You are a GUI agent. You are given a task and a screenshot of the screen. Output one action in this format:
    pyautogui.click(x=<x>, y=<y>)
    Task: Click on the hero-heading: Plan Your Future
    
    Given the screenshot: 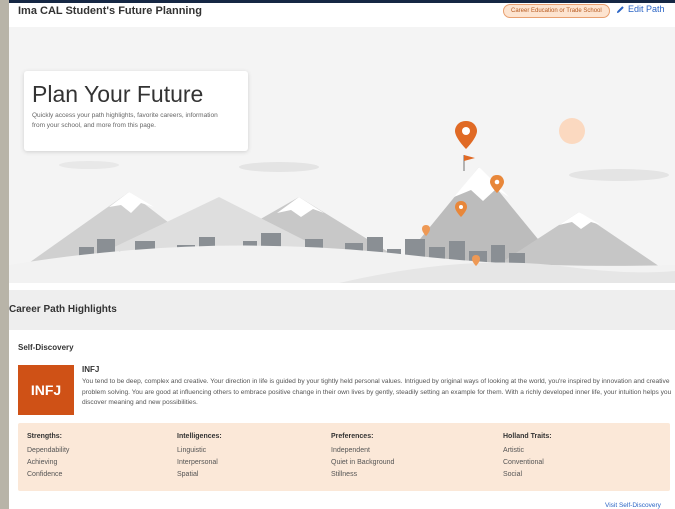 What is the action you would take?
    pyautogui.click(x=118, y=94)
    